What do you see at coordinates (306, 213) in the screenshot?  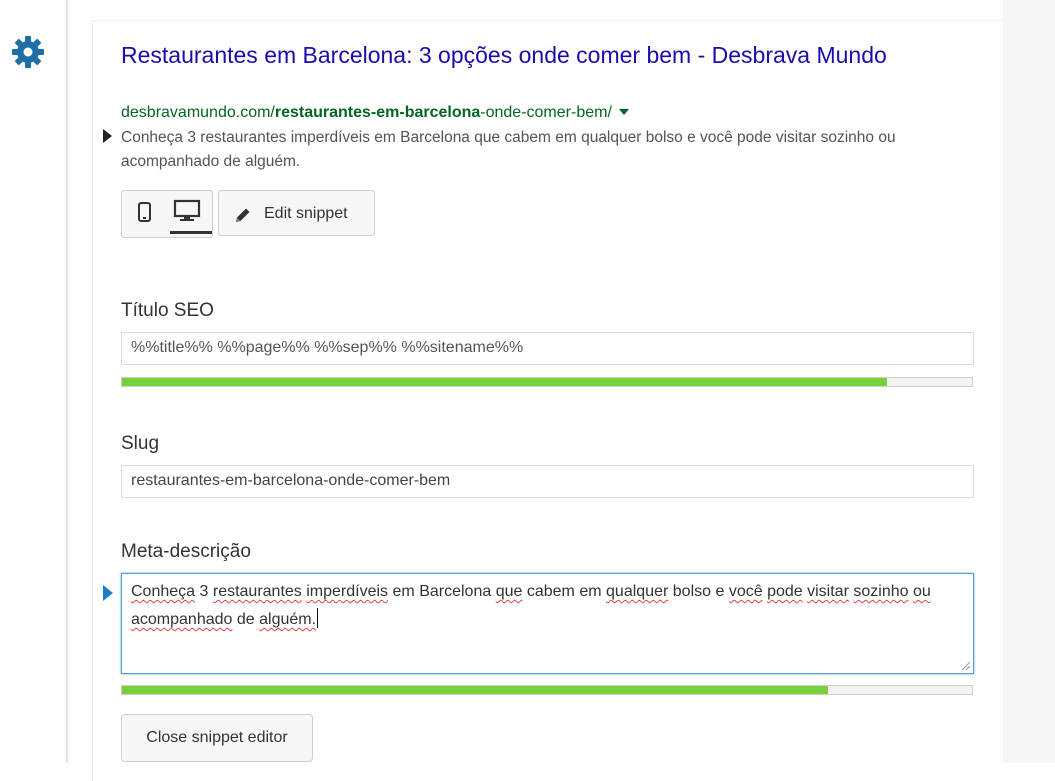 I see `edit-snippet-label: Edit snippet` at bounding box center [306, 213].